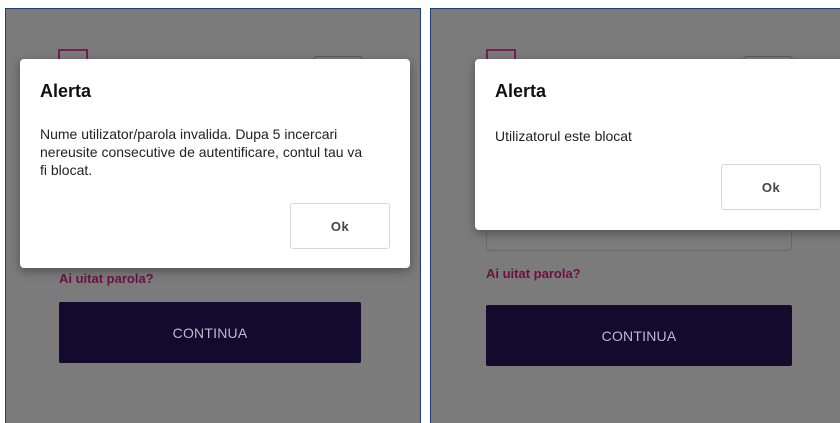 This screenshot has width=840, height=423. What do you see at coordinates (639, 241) in the screenshot?
I see `password-field` at bounding box center [639, 241].